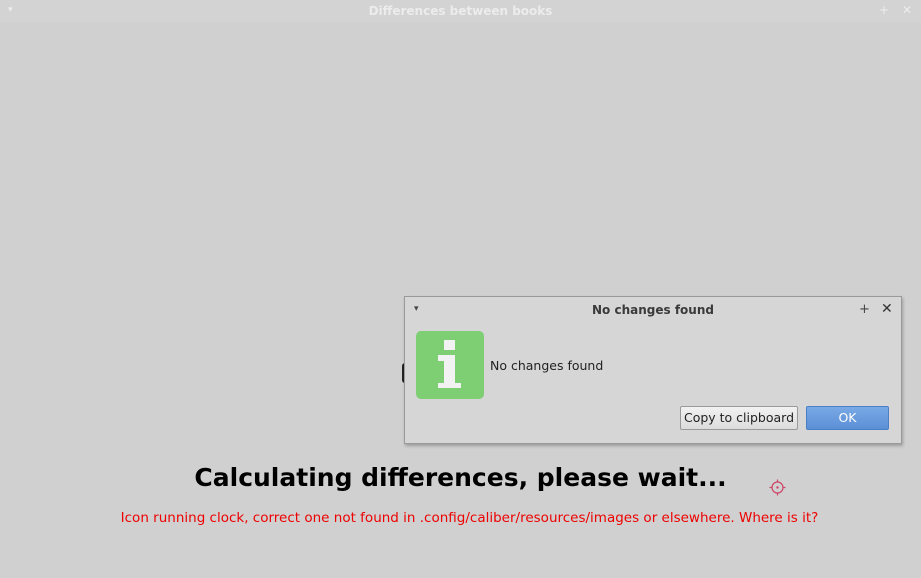  Describe the element at coordinates (864, 309) in the screenshot. I see `dialog-pin-icon: +` at that location.